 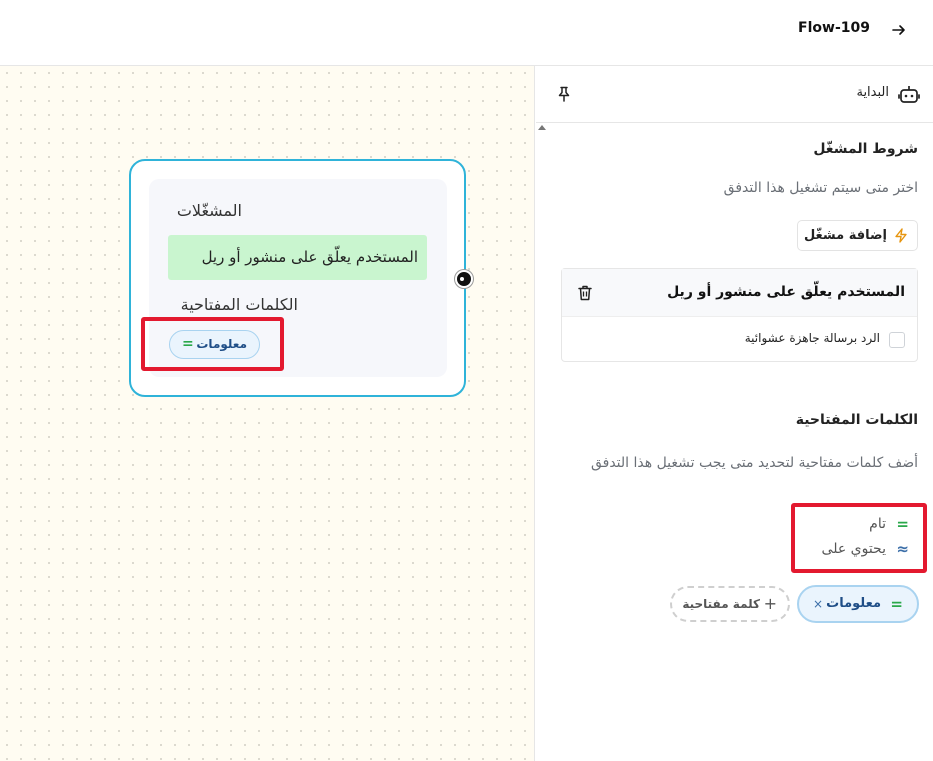 What do you see at coordinates (902, 549) in the screenshot?
I see `approx-icon: ≈` at bounding box center [902, 549].